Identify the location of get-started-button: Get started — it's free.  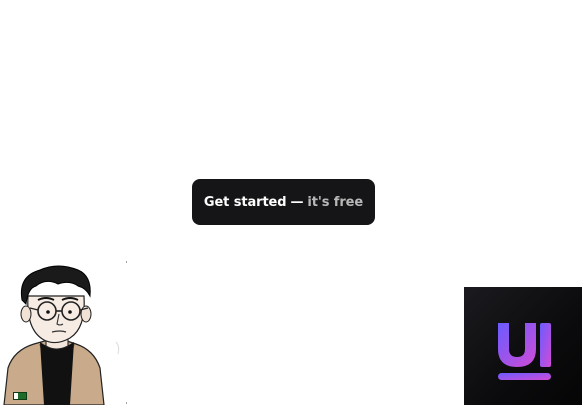
(283, 202).